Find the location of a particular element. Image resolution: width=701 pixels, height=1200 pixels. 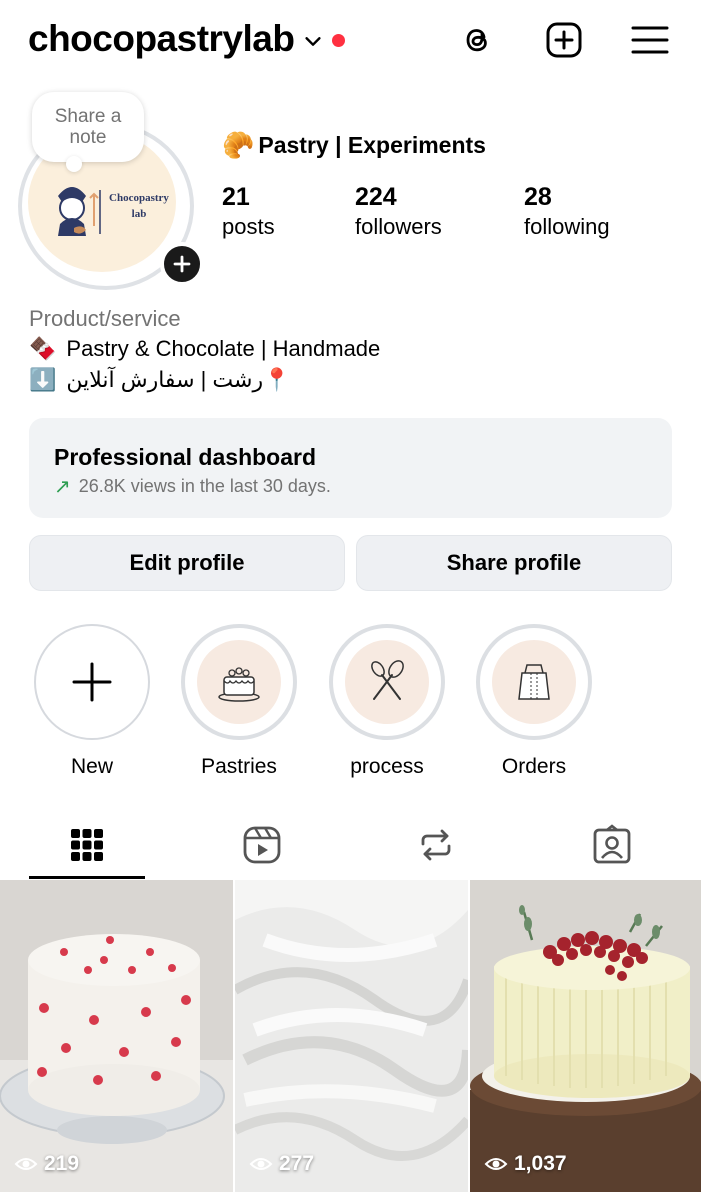

tab-reposts is located at coordinates (436, 845).